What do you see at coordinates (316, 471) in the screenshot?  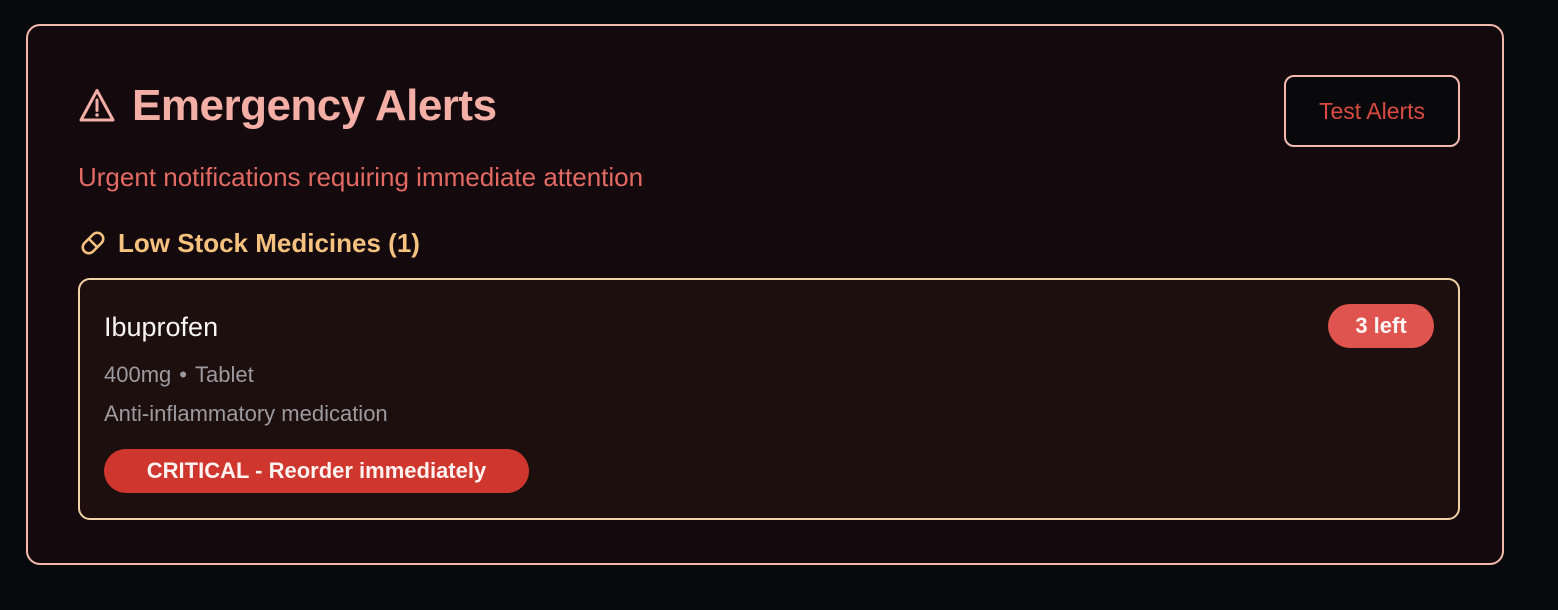 I see `critical-status-badge: CRITICAL - Reorder immediately` at bounding box center [316, 471].